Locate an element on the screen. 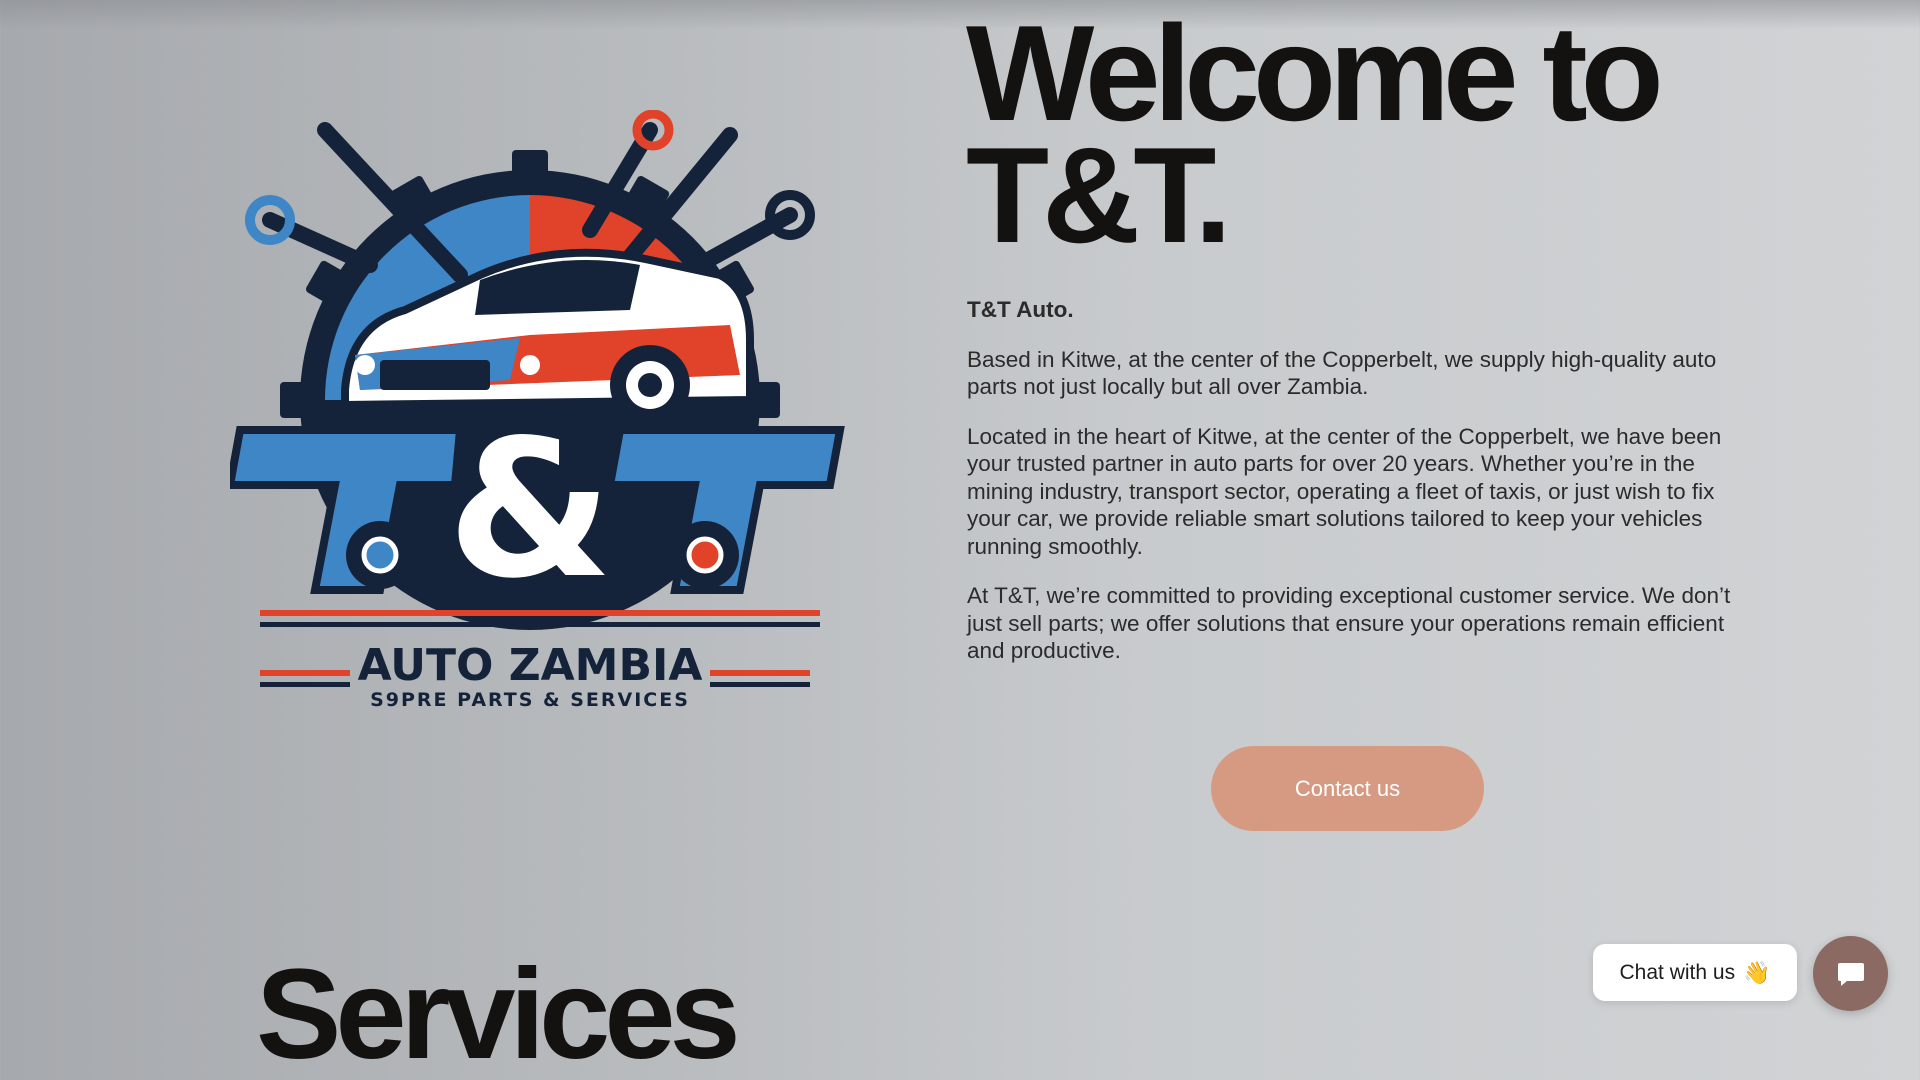 The height and width of the screenshot is (1080, 1920). chat-prompt-bubble: Chat with us 👋 is located at coordinates (1695, 972).